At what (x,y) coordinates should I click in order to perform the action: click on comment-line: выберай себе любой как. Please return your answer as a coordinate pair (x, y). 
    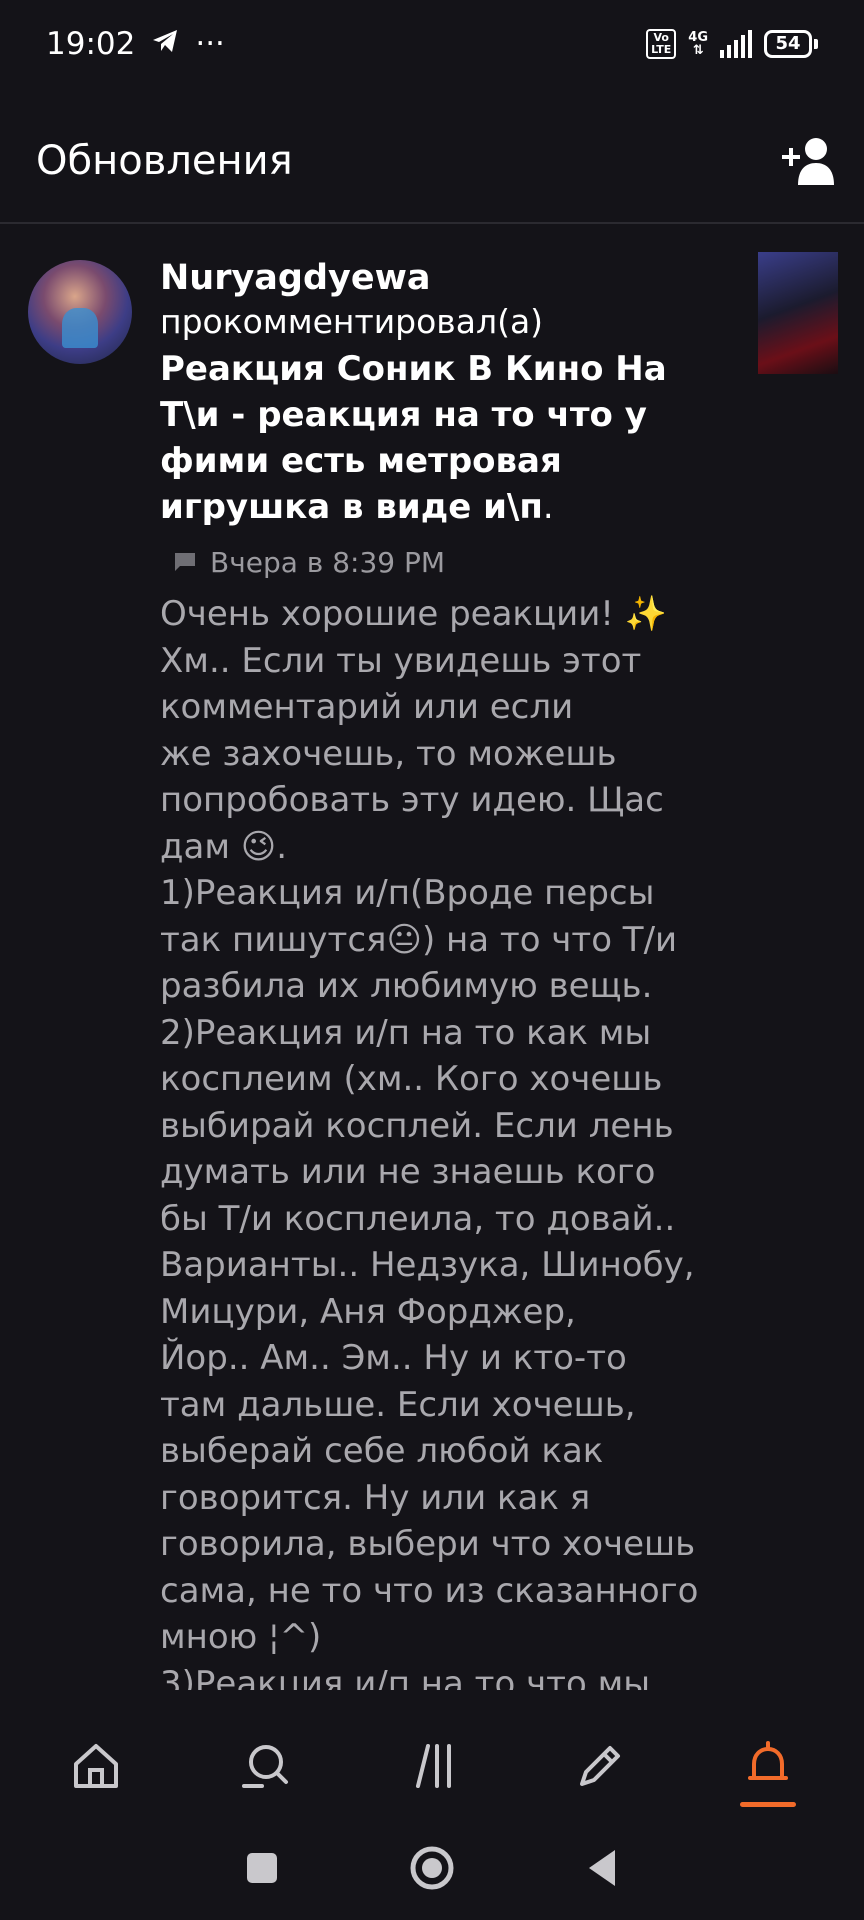
    Looking at the image, I should click on (382, 1451).